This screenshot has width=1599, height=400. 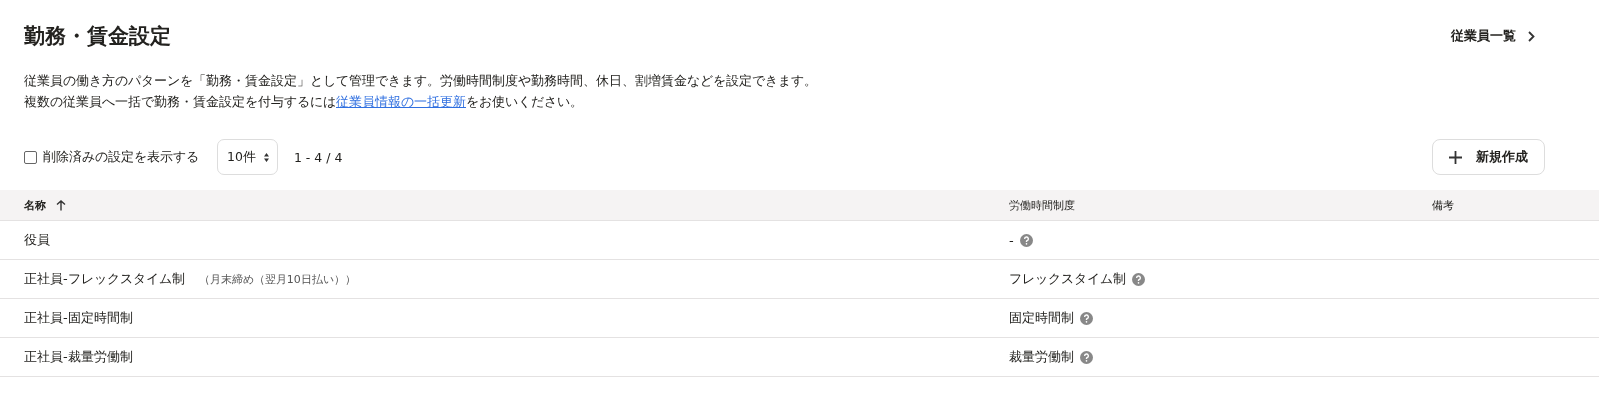 I want to click on show-deleted-checkbox, so click(x=30, y=157).